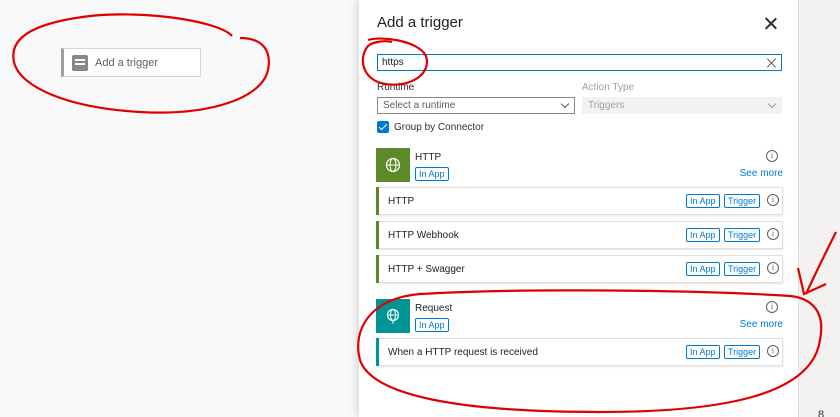 The height and width of the screenshot is (417, 840). I want to click on connector-request: Request In App i See more, so click(579, 317).